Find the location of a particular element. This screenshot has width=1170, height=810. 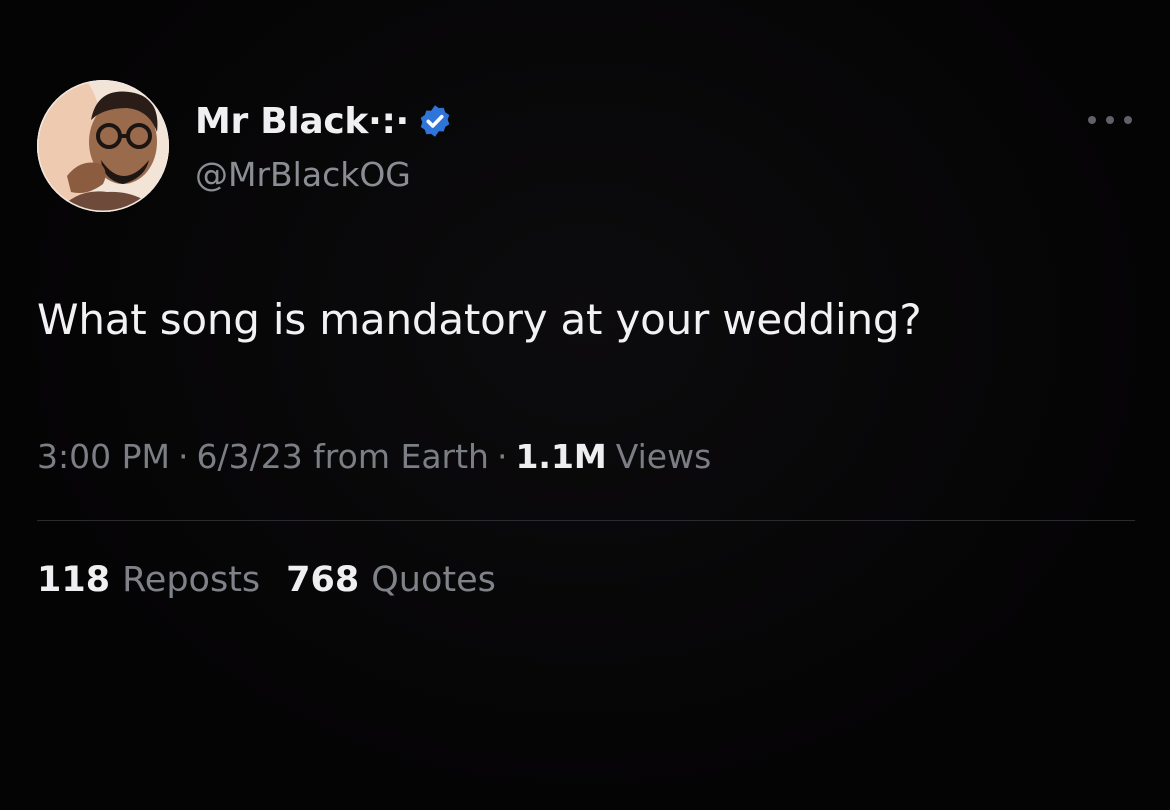

tweet-date: 6/3/23 from Earth is located at coordinates (342, 456).